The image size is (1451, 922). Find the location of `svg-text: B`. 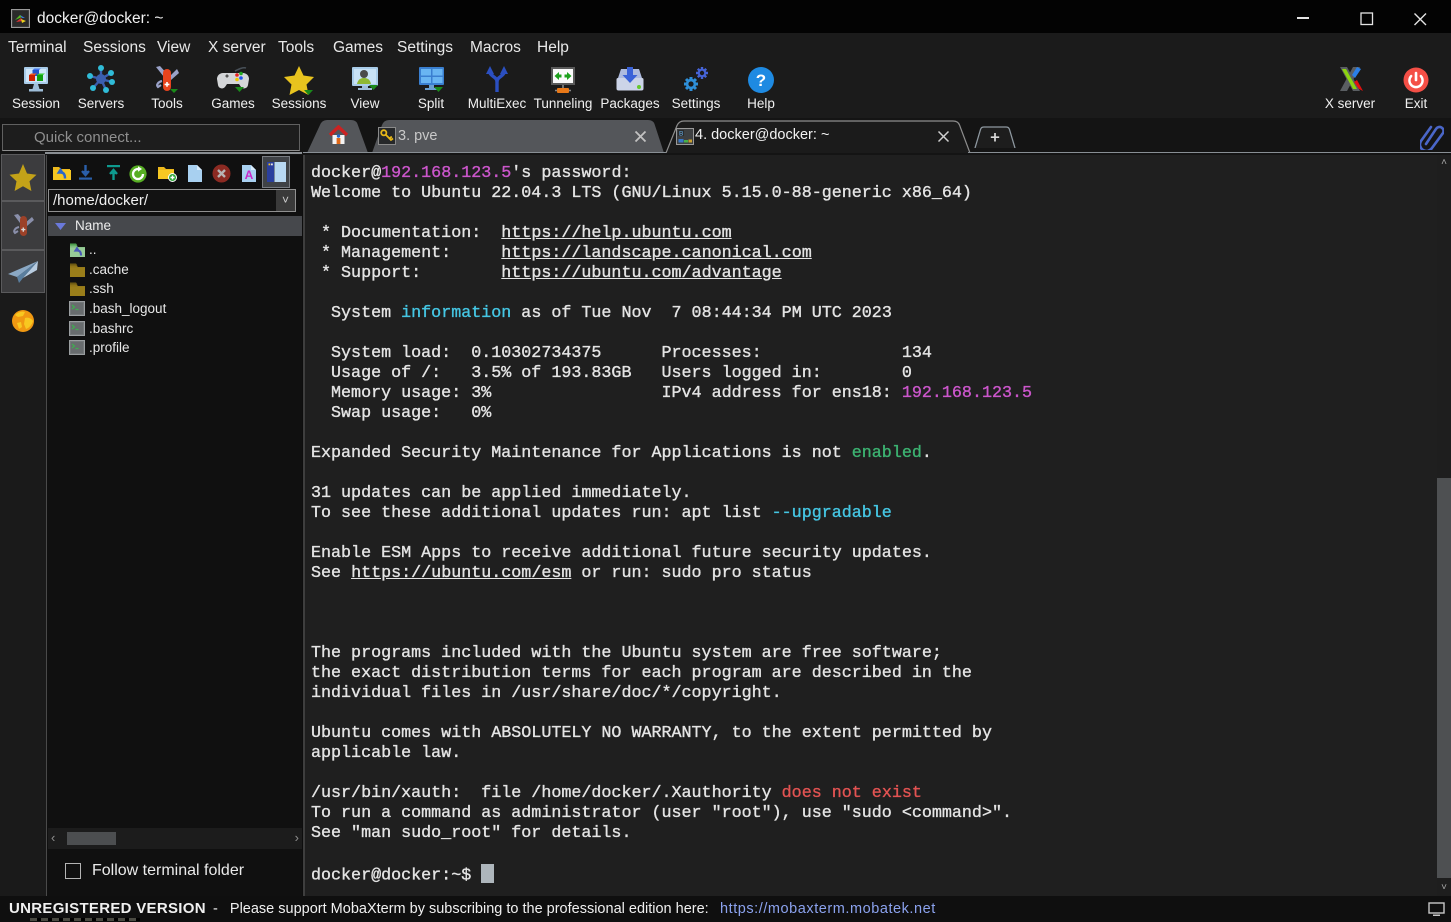

svg-text: B is located at coordinates (681, 134).